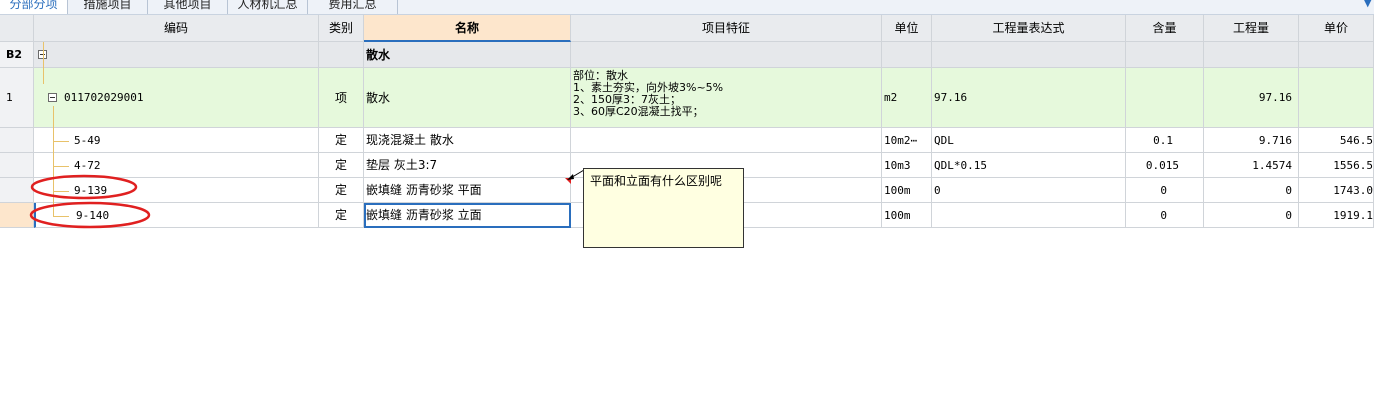 This screenshot has height=412, width=1374. I want to click on comment-note: 平面和立面有什么区别呢, so click(663, 208).